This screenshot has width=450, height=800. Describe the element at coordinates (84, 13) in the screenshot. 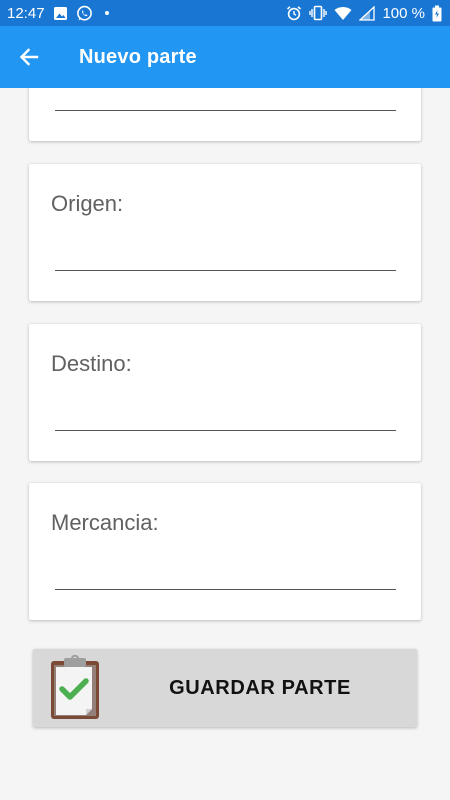

I see `whatsapp-icon` at that location.